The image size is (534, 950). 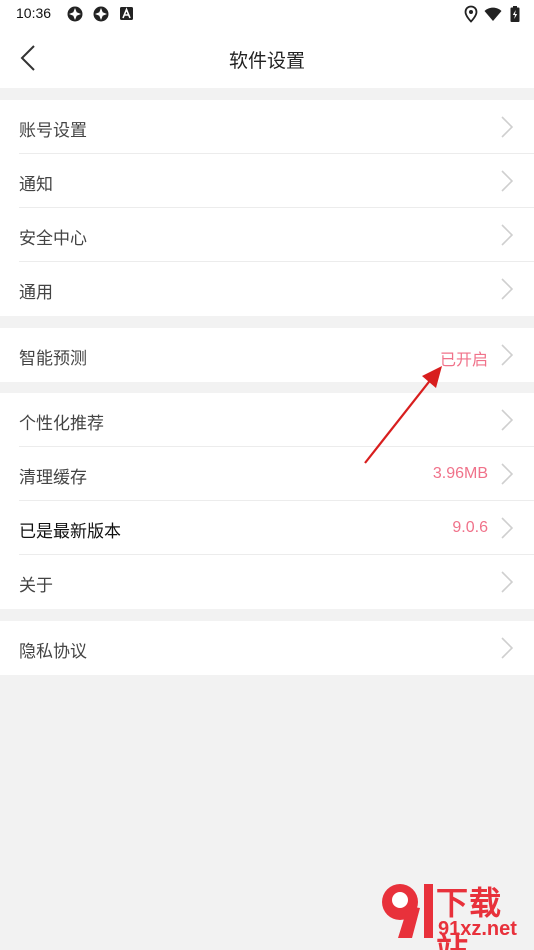 What do you see at coordinates (267, 528) in the screenshot?
I see `settings-row-version: 已是最新版本 9.0.6` at bounding box center [267, 528].